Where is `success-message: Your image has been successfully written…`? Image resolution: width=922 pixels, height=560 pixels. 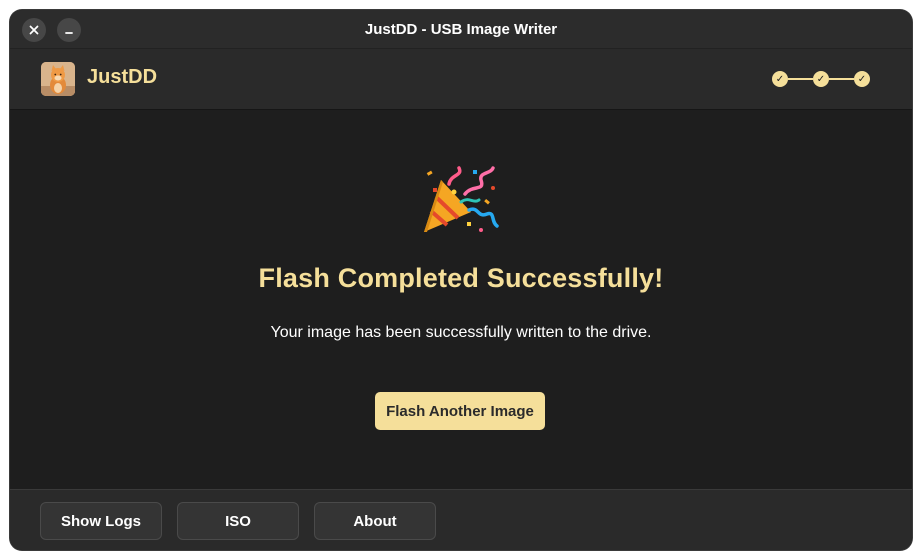
success-message: Your image has been successfully written… is located at coordinates (461, 332).